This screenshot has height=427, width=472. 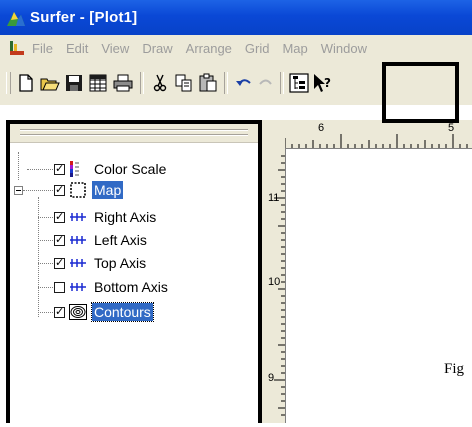 What do you see at coordinates (77, 48) in the screenshot?
I see `menu-edit: Edit` at bounding box center [77, 48].